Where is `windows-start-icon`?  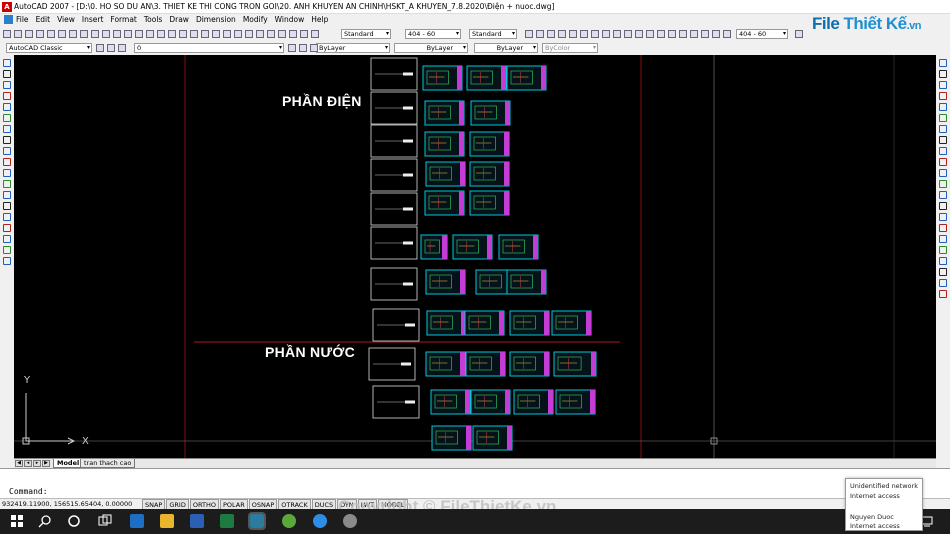
windows-start-icon is located at coordinates (17, 521).